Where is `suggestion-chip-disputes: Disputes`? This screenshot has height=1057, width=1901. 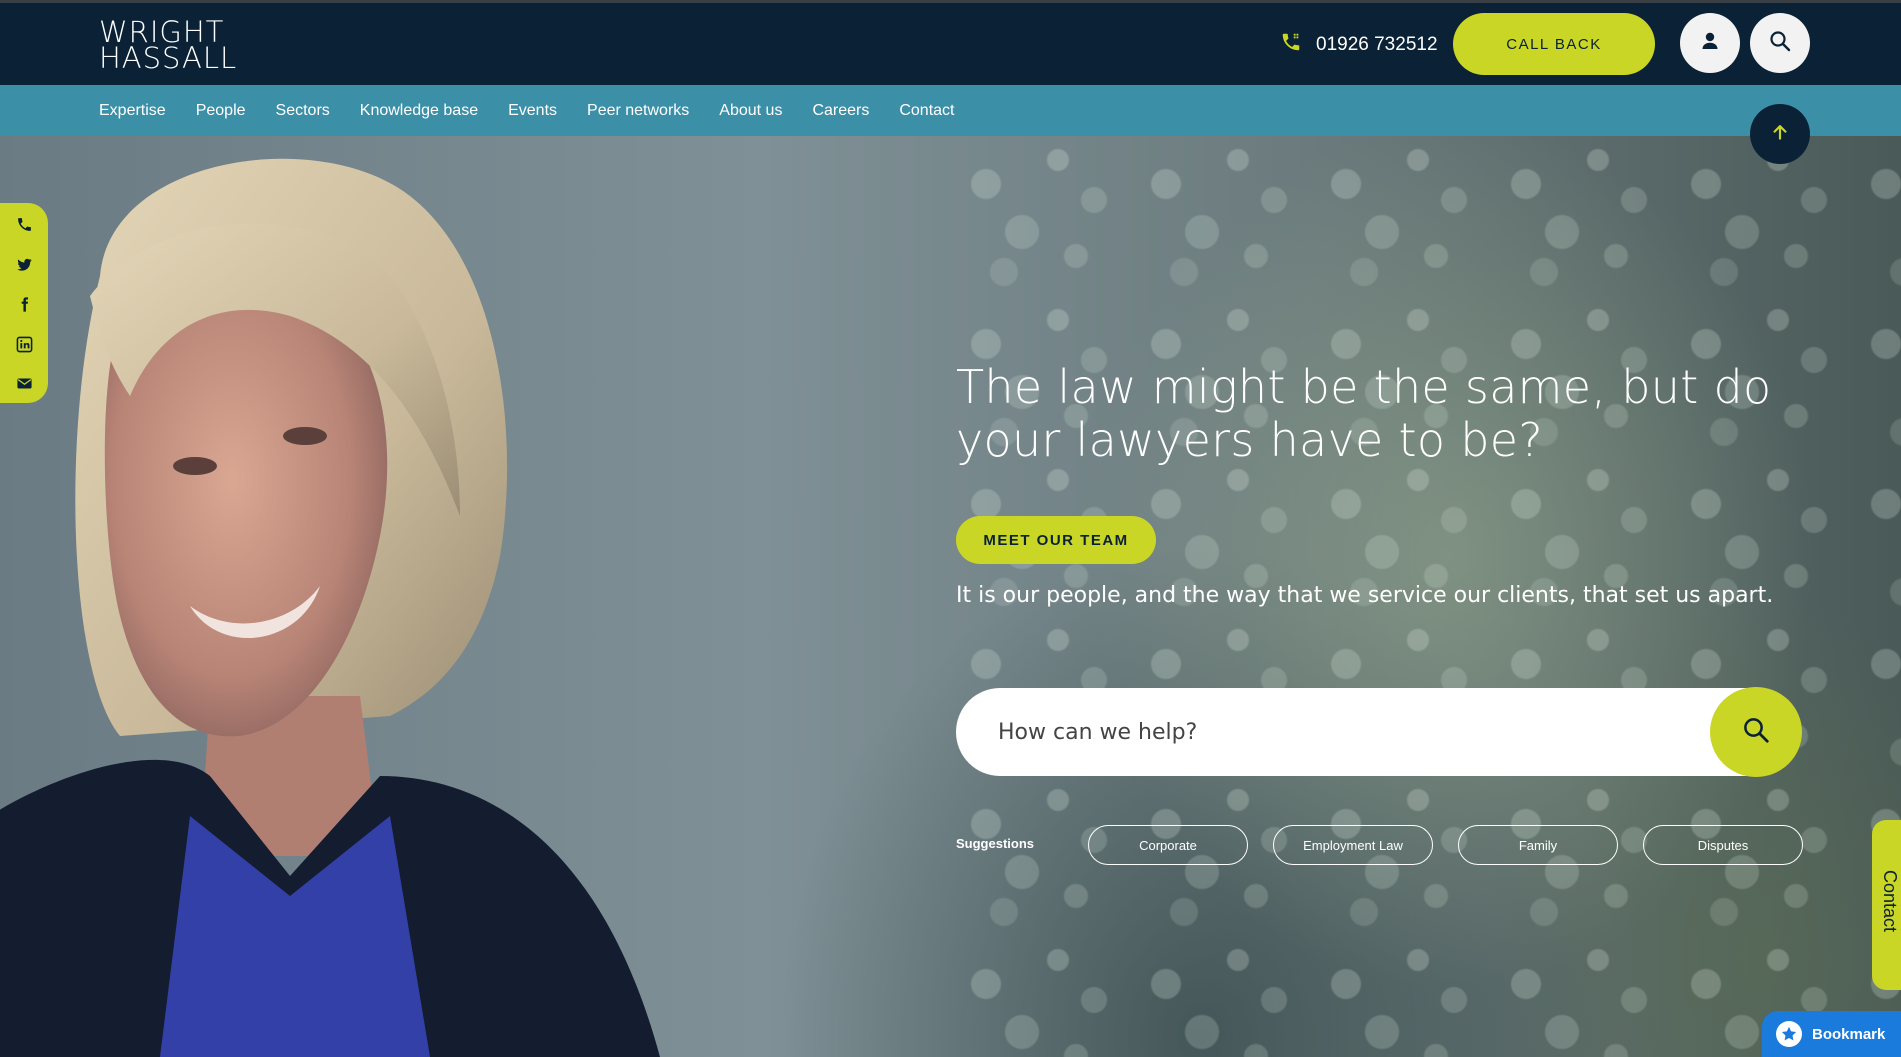 suggestion-chip-disputes: Disputes is located at coordinates (1723, 845).